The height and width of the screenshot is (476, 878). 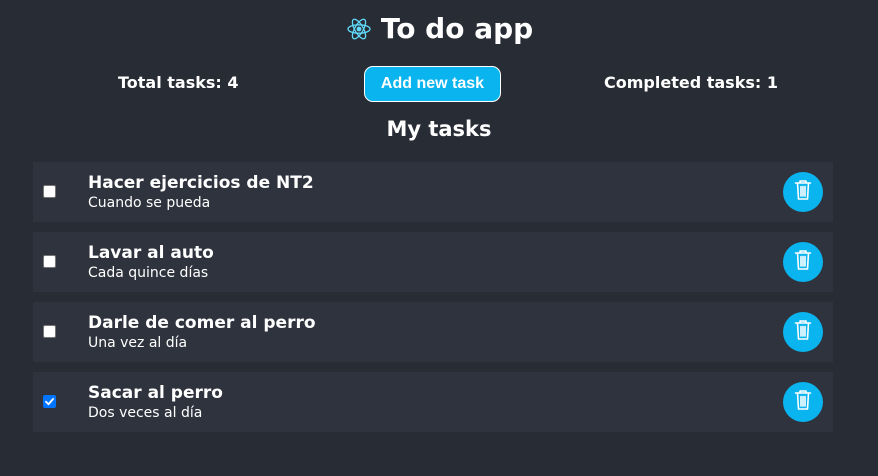 I want to click on title-group: To do app, so click(x=439, y=28).